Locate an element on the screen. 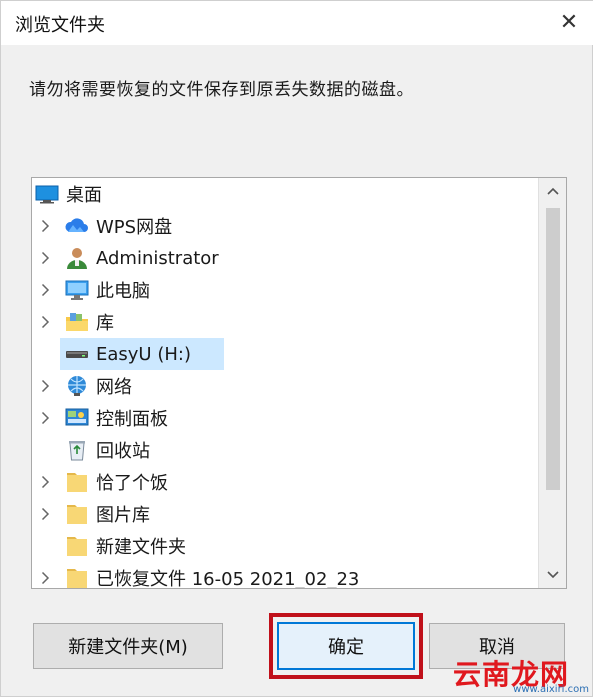  tree-item: WPS网盘 is located at coordinates (285, 226).